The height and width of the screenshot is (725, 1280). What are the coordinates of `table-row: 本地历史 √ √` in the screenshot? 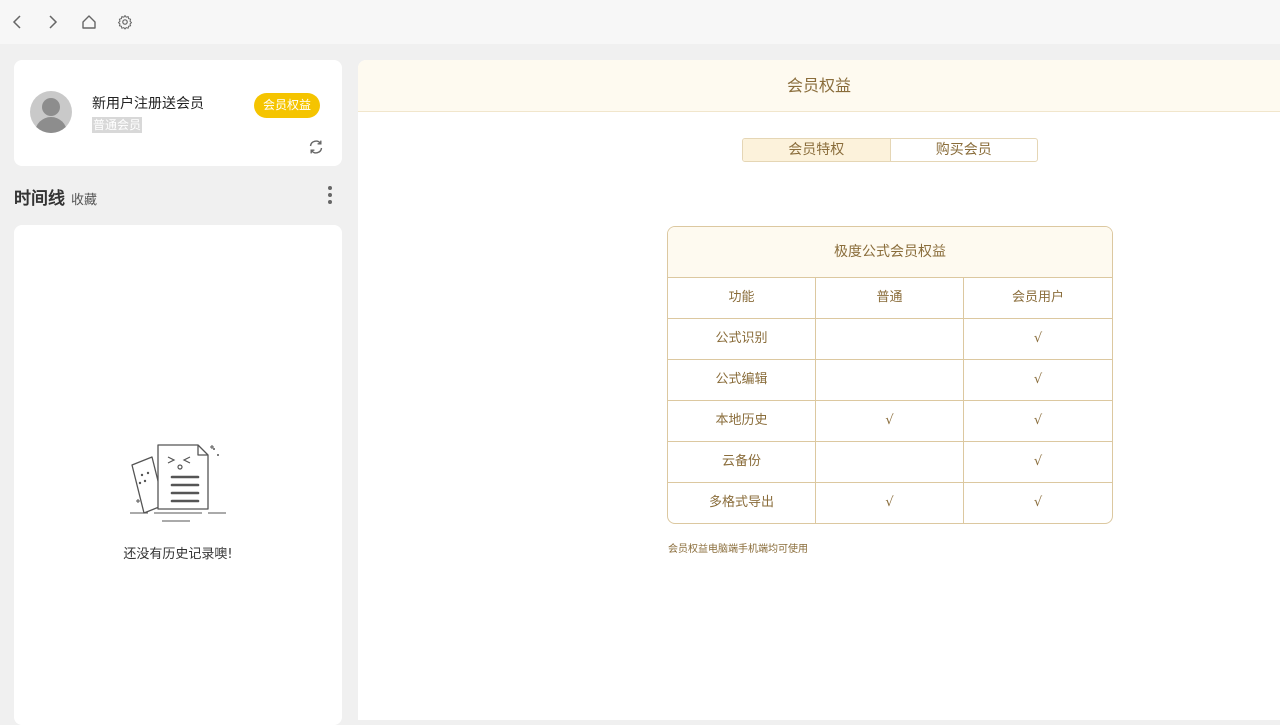 It's located at (890, 421).